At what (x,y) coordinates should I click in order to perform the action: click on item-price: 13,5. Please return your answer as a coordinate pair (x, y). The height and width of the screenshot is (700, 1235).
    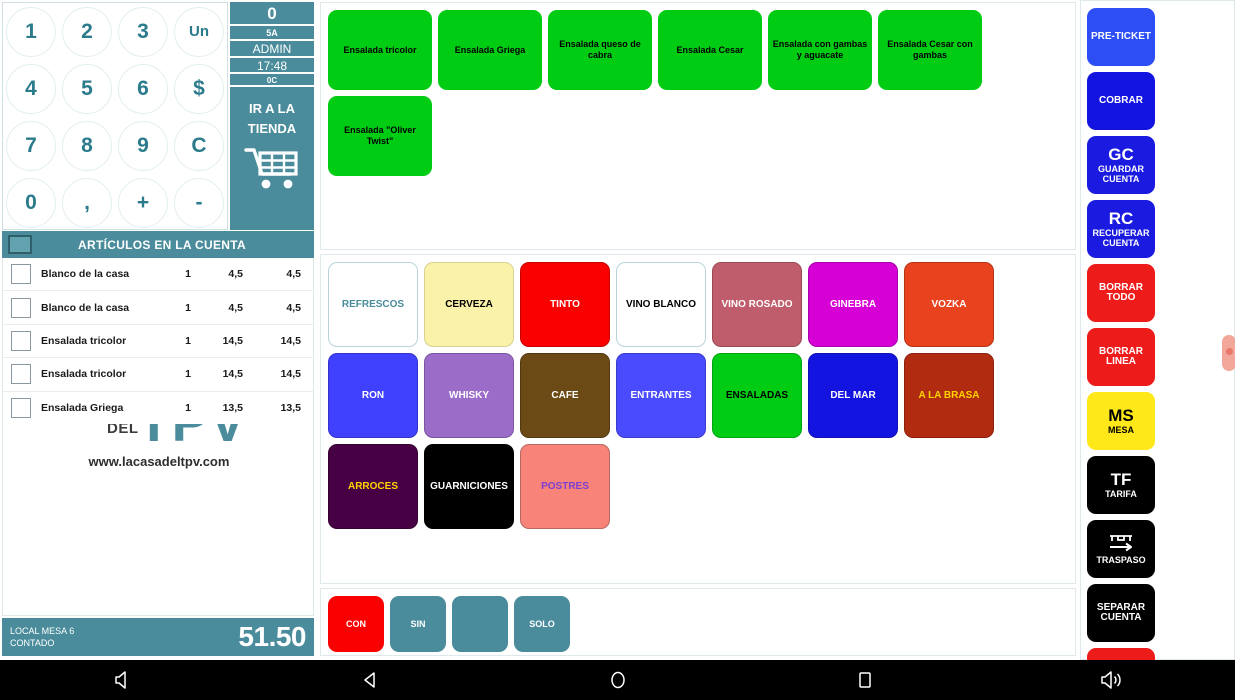
    Looking at the image, I should click on (232, 407).